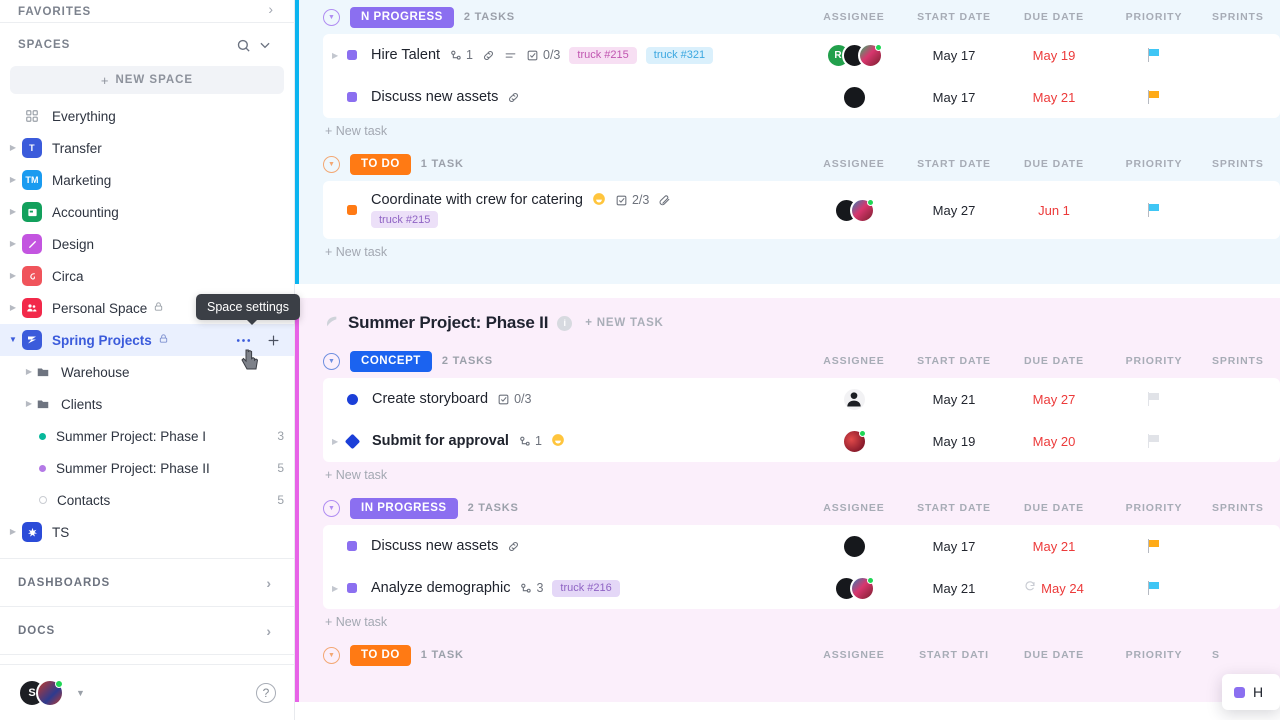 The image size is (1280, 720). What do you see at coordinates (147, 244) in the screenshot?
I see `sidebar-item-design: ▶ Design` at bounding box center [147, 244].